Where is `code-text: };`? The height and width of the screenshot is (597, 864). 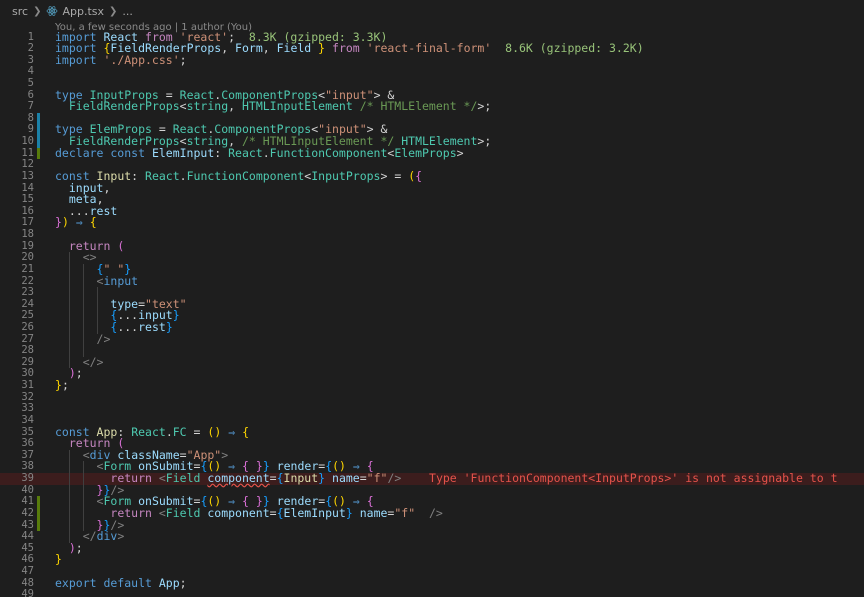
code-text: }; is located at coordinates (62, 385).